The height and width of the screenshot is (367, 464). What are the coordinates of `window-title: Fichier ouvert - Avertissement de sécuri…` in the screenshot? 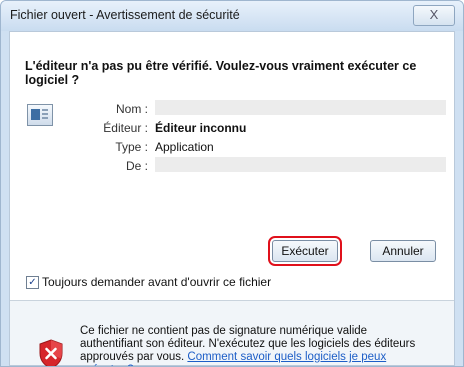 It's located at (125, 15).